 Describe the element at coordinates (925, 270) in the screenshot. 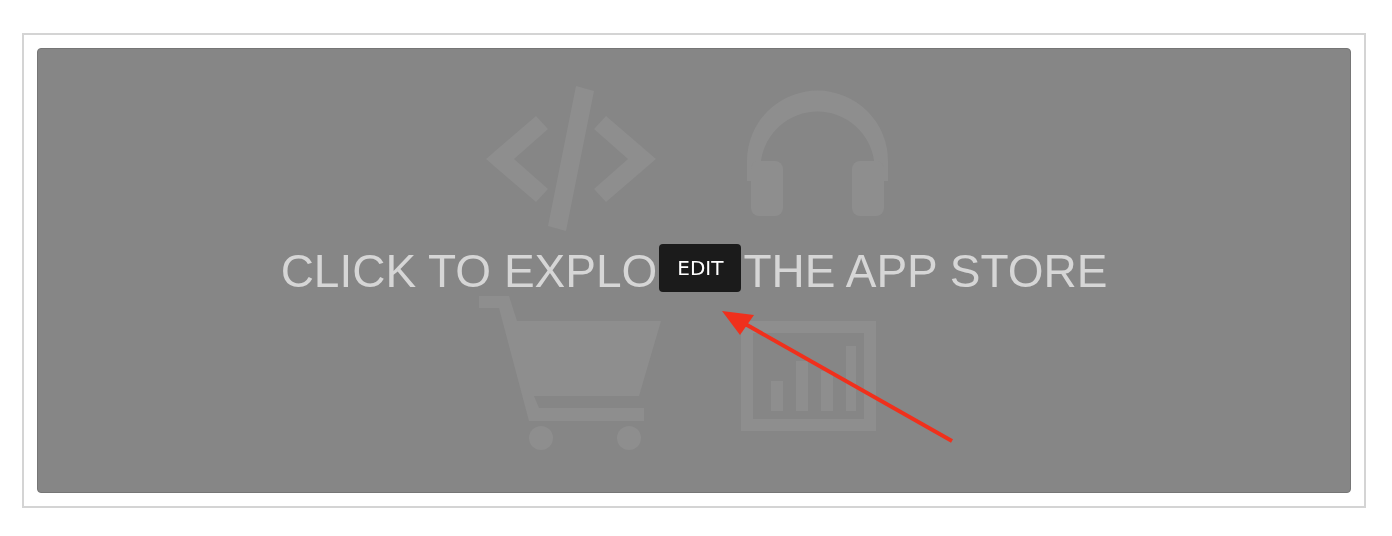

I see `headline-text: THE APP STORE` at that location.